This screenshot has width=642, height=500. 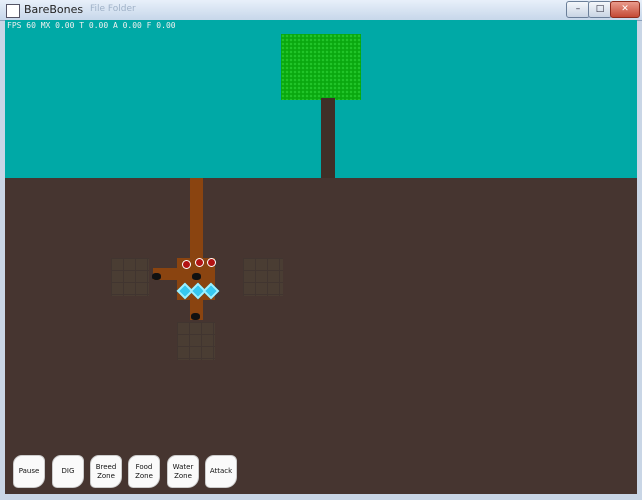 I want to click on maximize-button: □, so click(x=600, y=9).